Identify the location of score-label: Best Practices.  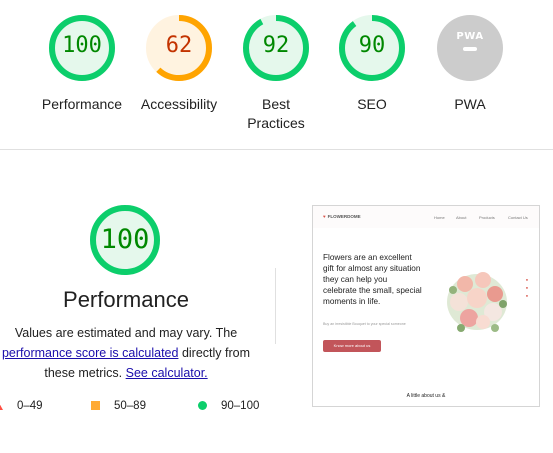
(276, 113).